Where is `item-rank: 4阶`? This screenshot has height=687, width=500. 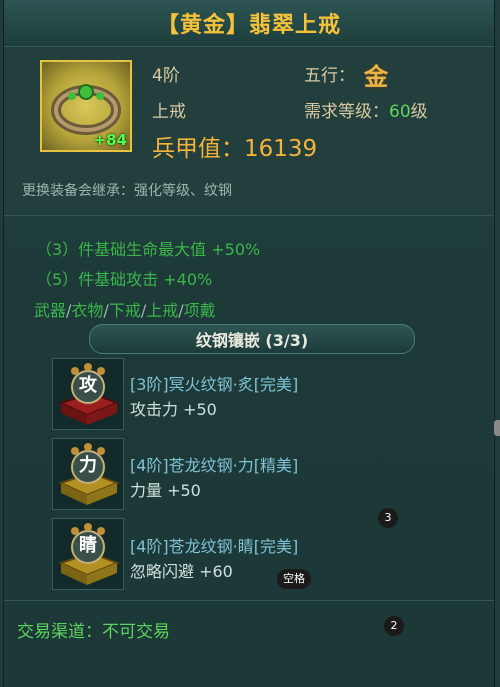
item-rank: 4阶 is located at coordinates (166, 76).